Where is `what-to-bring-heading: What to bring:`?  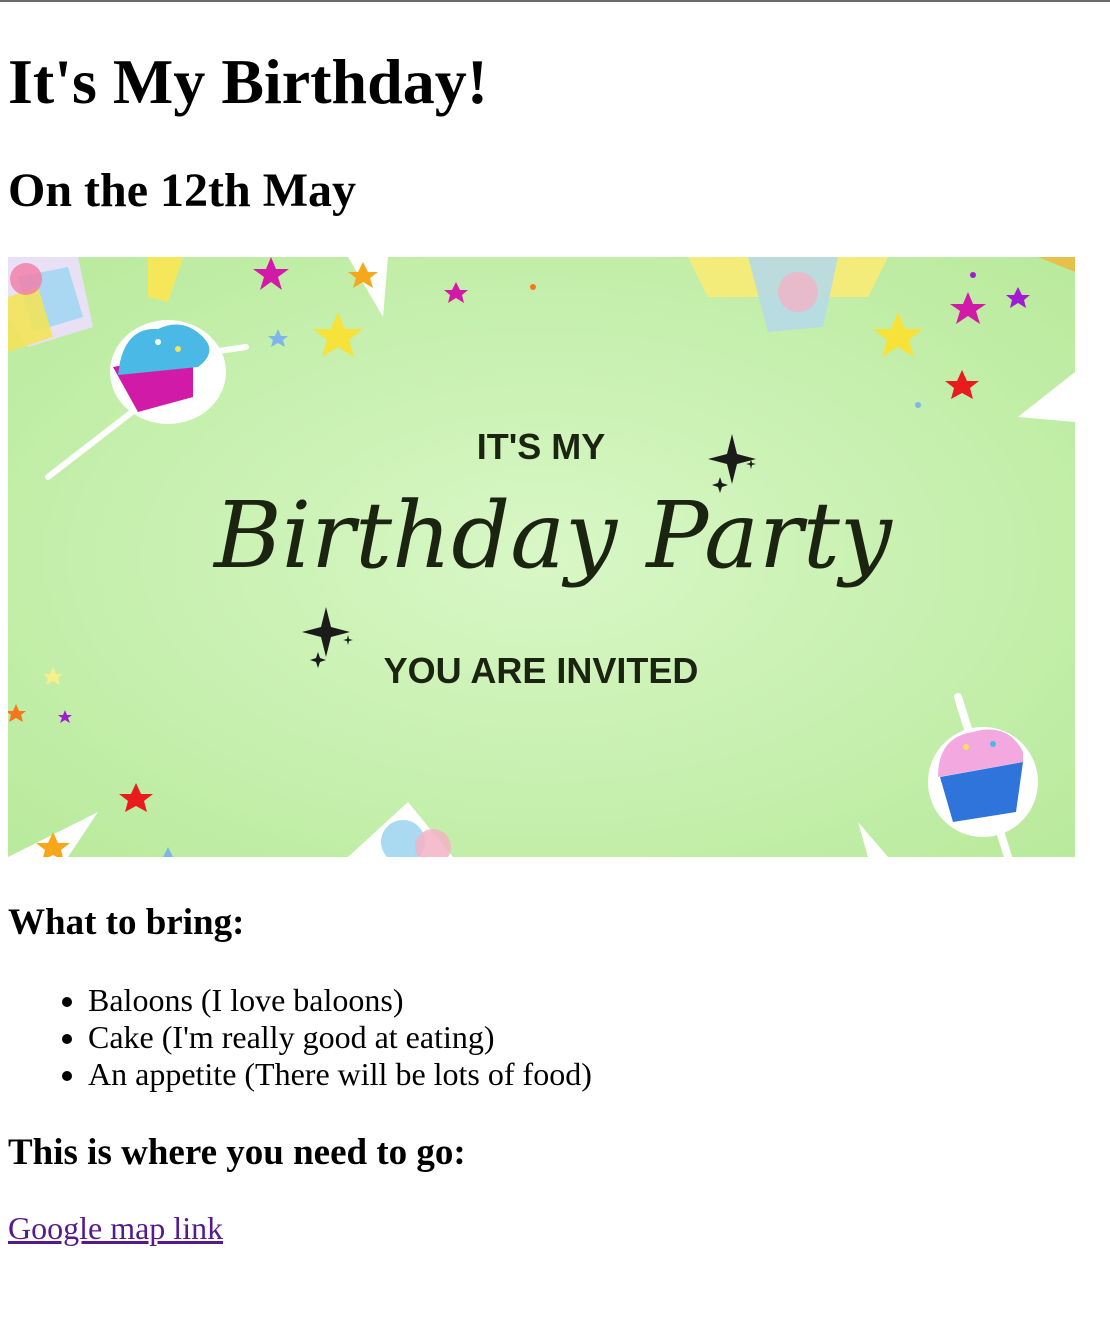
what-to-bring-heading: What to bring: is located at coordinates (126, 922).